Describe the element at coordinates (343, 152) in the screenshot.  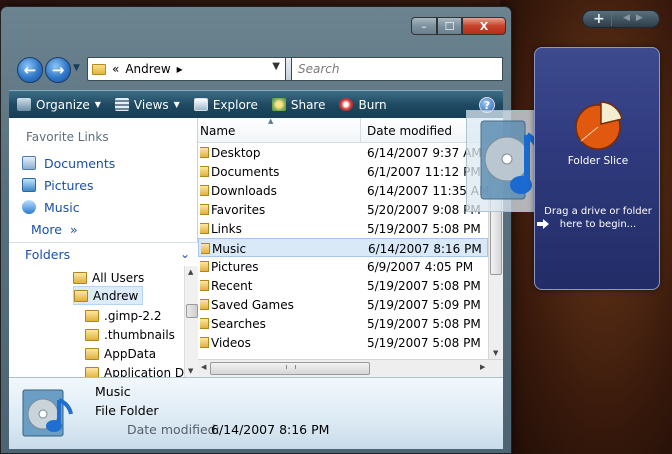
I see `file-row: Desktop 6/14/2007 9:37 AM` at that location.